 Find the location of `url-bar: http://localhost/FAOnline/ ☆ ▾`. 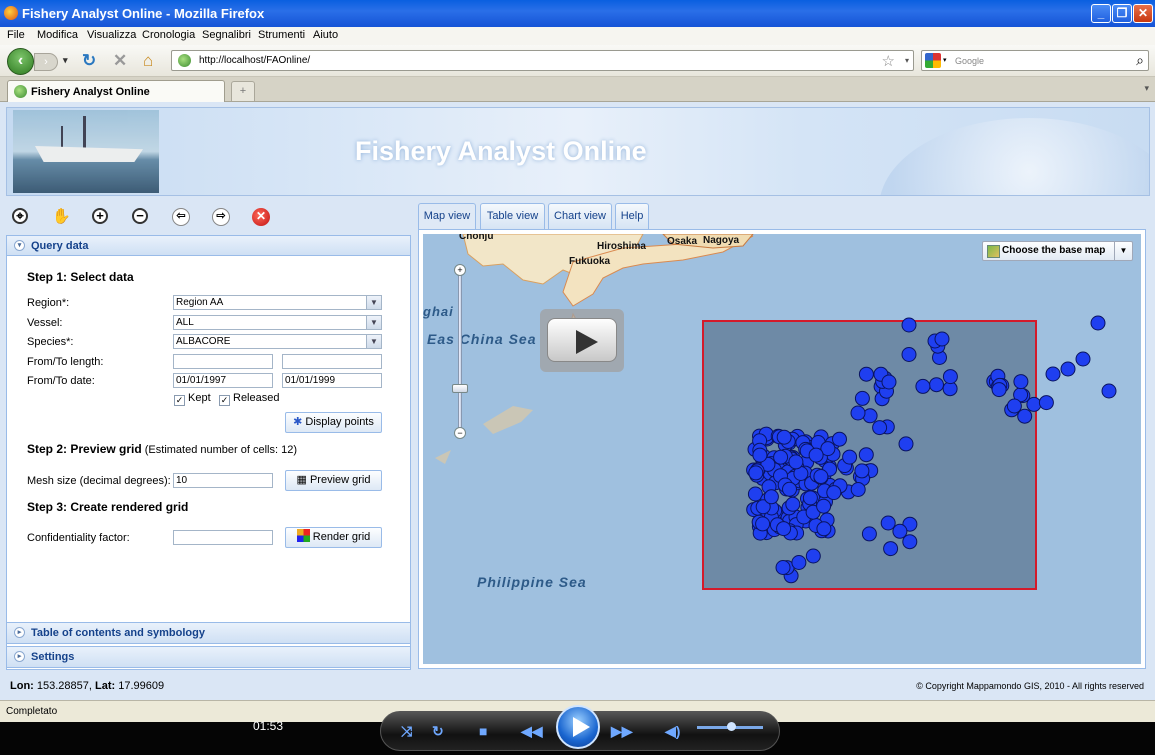

url-bar: http://localhost/FAOnline/ ☆ ▾ is located at coordinates (542, 60).